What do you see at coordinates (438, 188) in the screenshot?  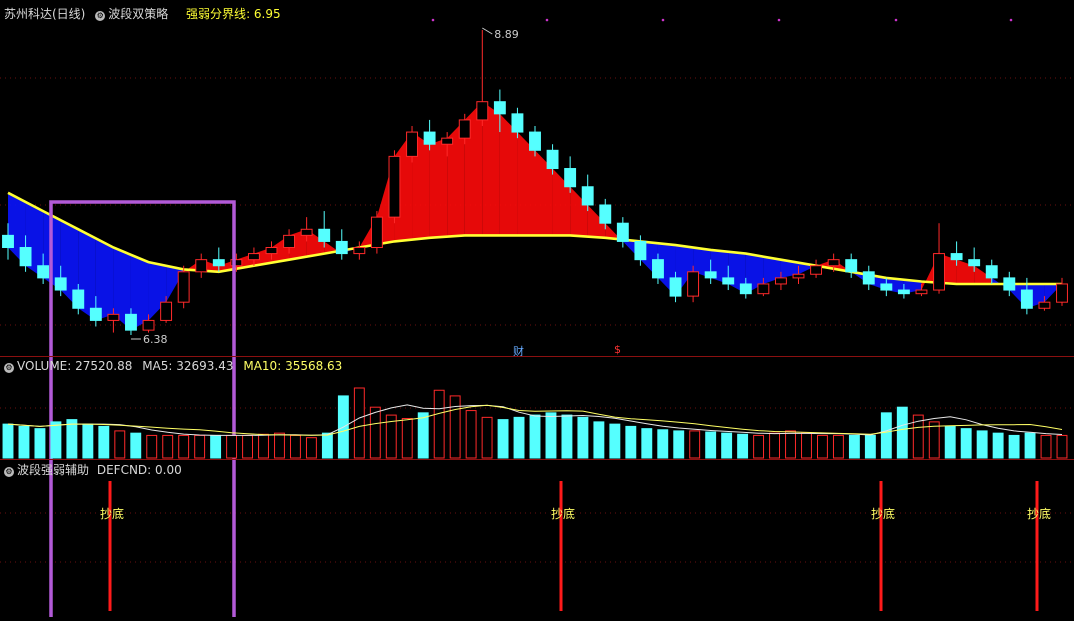 I see `trend-band-segment` at bounding box center [438, 188].